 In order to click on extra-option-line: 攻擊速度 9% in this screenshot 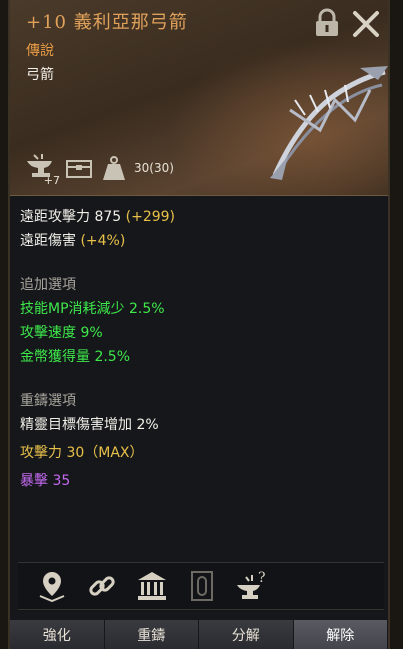, I will do `click(61, 333)`.